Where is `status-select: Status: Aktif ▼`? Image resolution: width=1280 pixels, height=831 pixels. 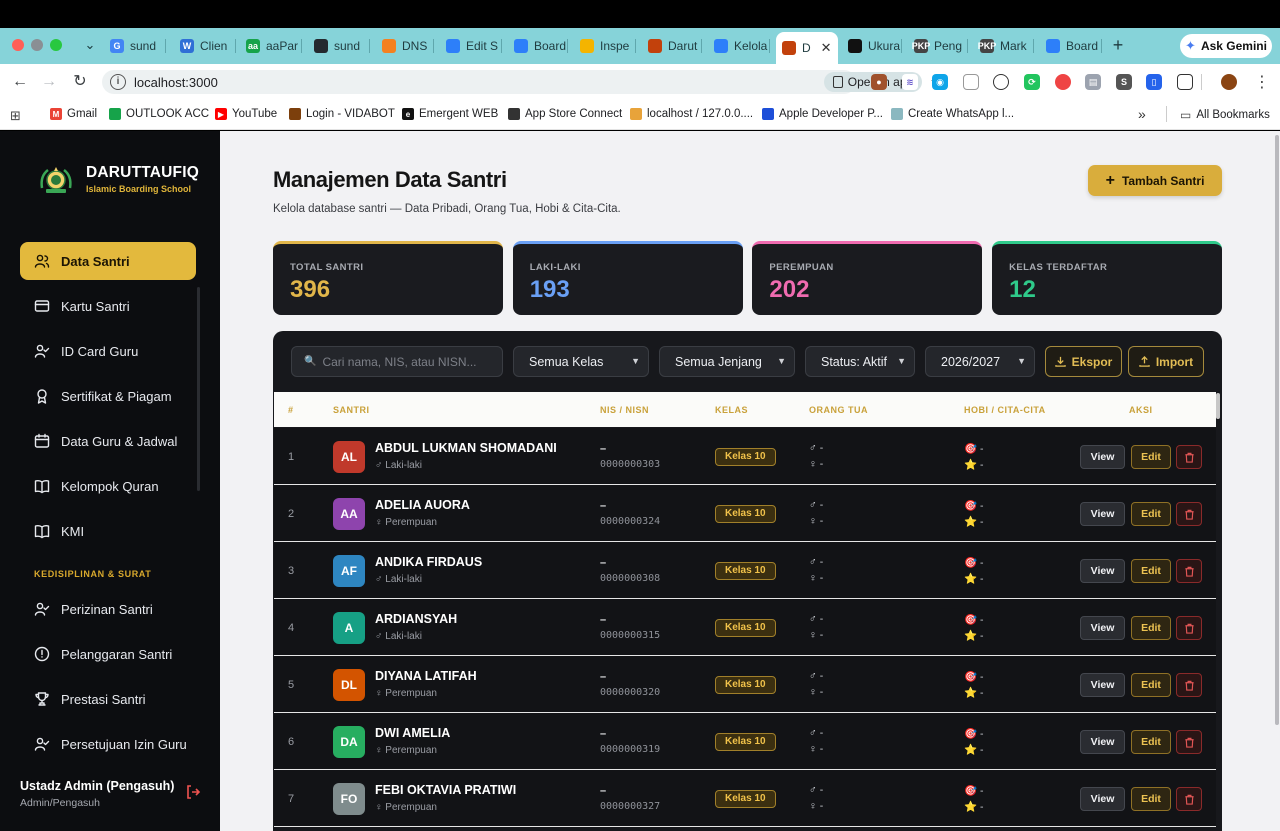
status-select: Status: Aktif ▼ is located at coordinates (860, 361).